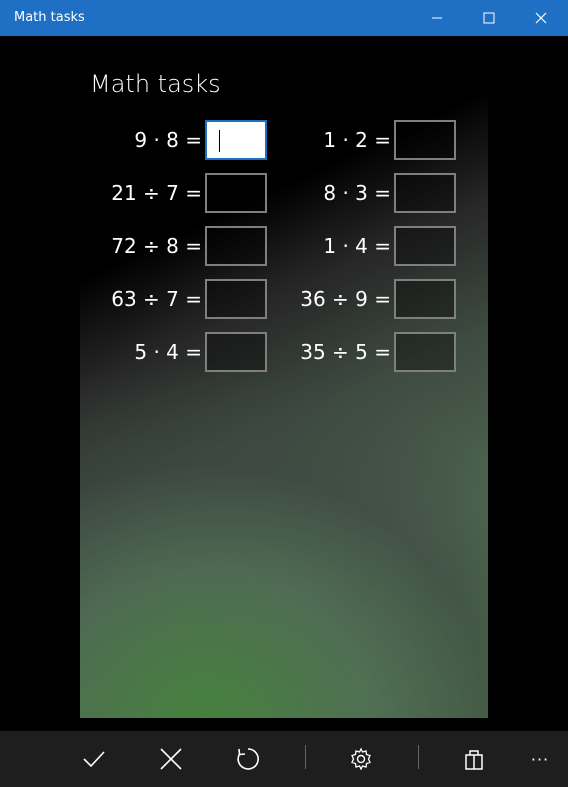  What do you see at coordinates (168, 140) in the screenshot?
I see `task-expression: 9 · 8 =` at bounding box center [168, 140].